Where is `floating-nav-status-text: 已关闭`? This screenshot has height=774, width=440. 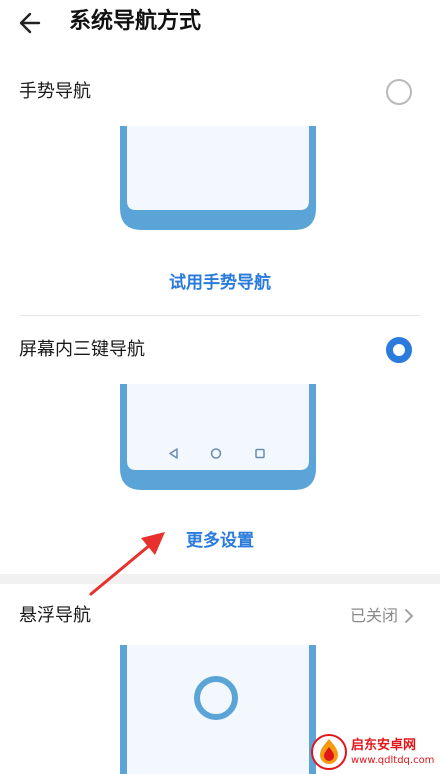 floating-nav-status-text: 已关闭 is located at coordinates (373, 615).